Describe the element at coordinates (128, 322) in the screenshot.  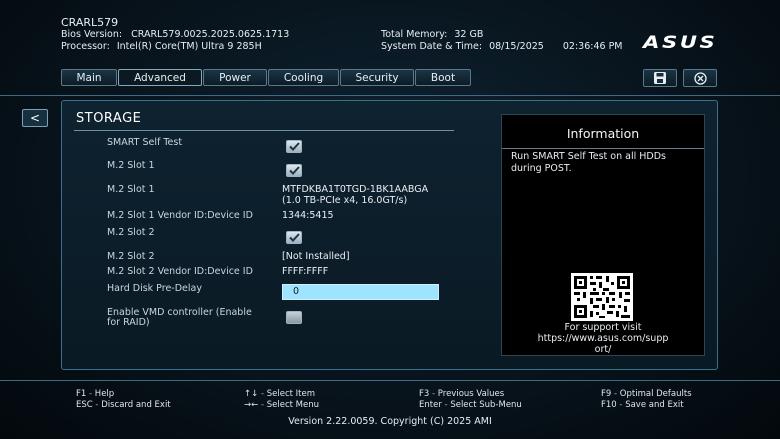
I see `vmd-controller-label-cont: for RAID)` at that location.